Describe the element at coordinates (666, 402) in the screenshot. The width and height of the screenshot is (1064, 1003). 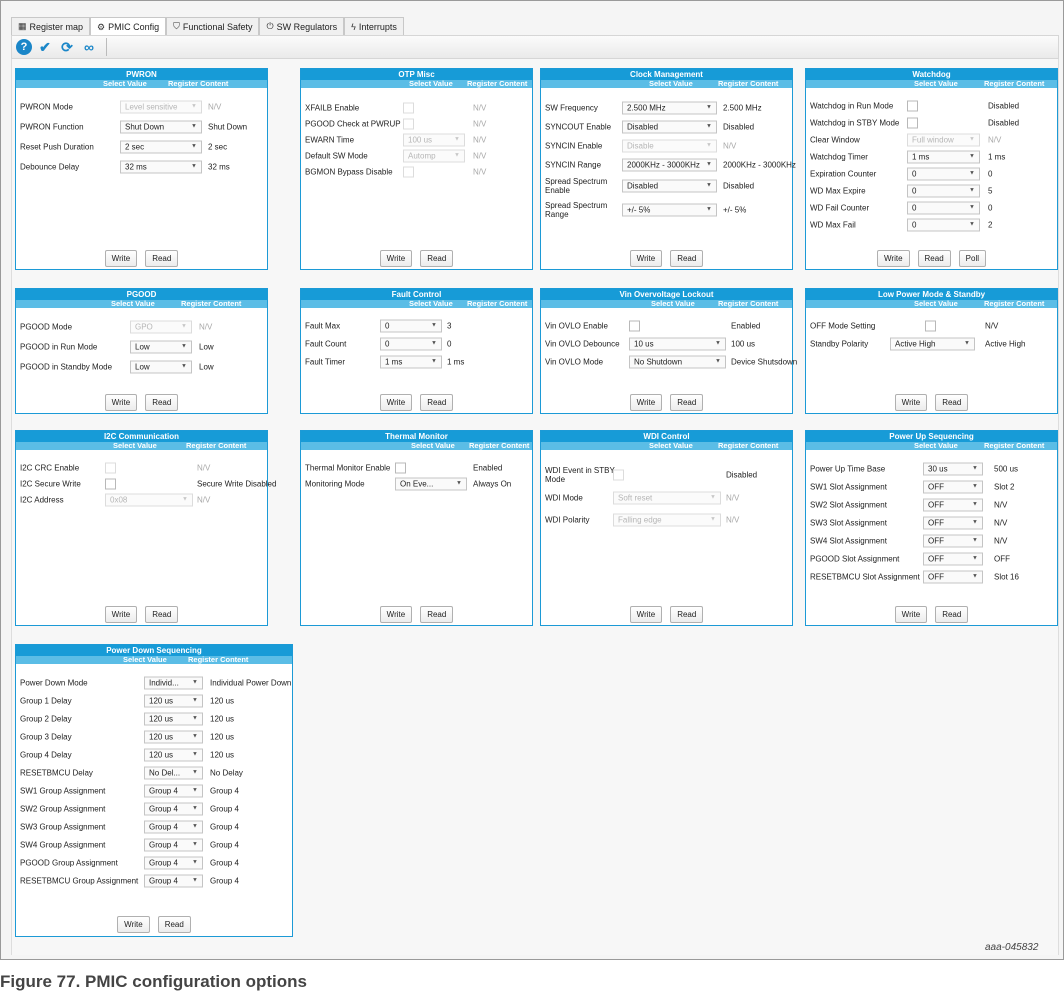
I see `panel-actions: Write Read` at that location.